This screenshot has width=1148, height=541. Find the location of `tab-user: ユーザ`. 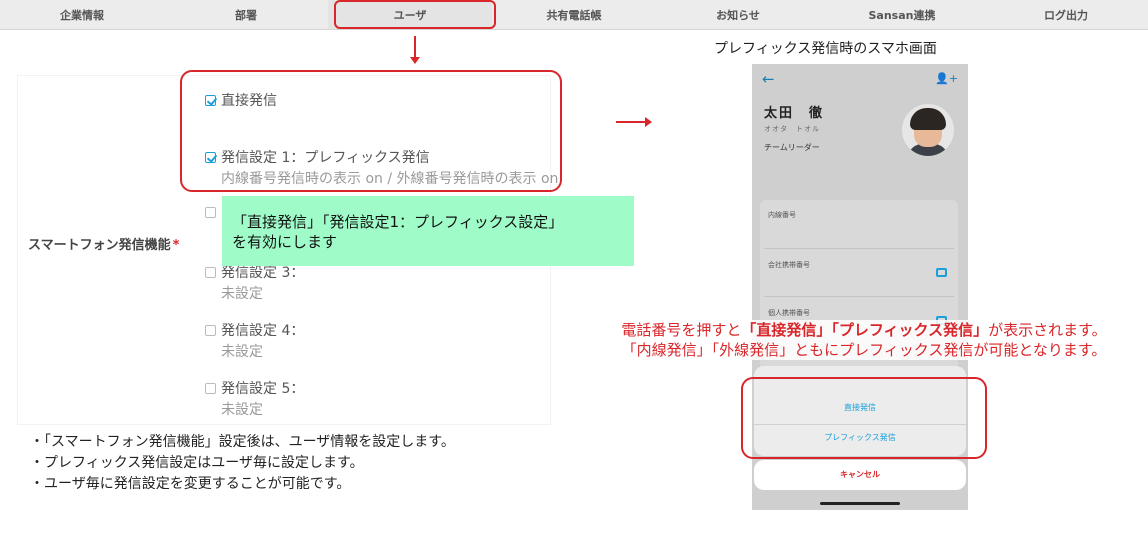

tab-user: ユーザ is located at coordinates (410, 14).